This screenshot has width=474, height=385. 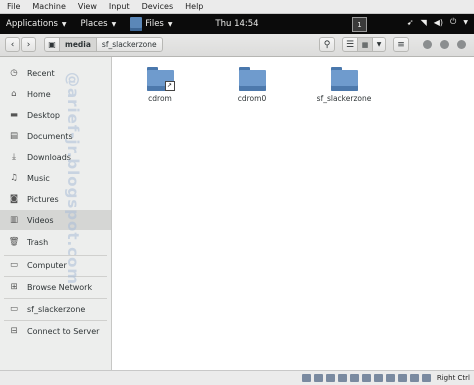 I want to click on host-menu-input: Input, so click(x=119, y=6).